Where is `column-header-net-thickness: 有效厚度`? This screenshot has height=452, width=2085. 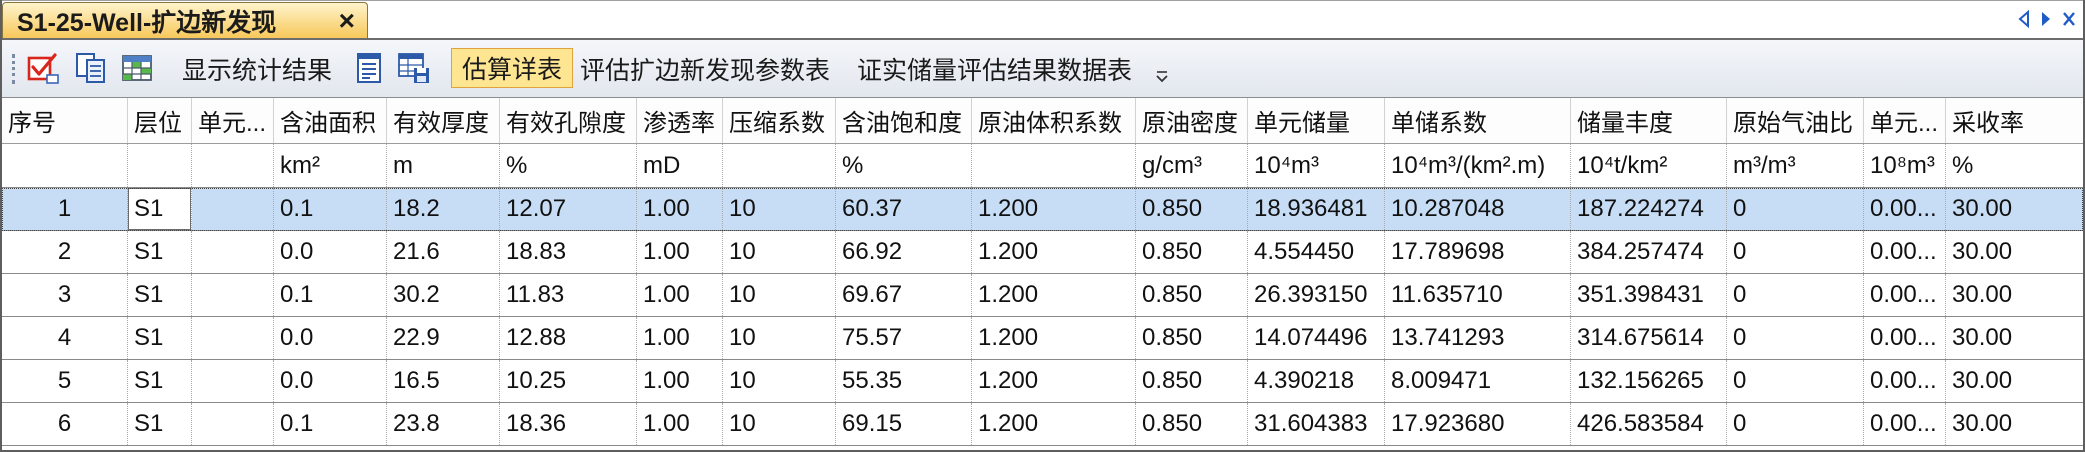 column-header-net-thickness: 有效厚度 is located at coordinates (443, 120).